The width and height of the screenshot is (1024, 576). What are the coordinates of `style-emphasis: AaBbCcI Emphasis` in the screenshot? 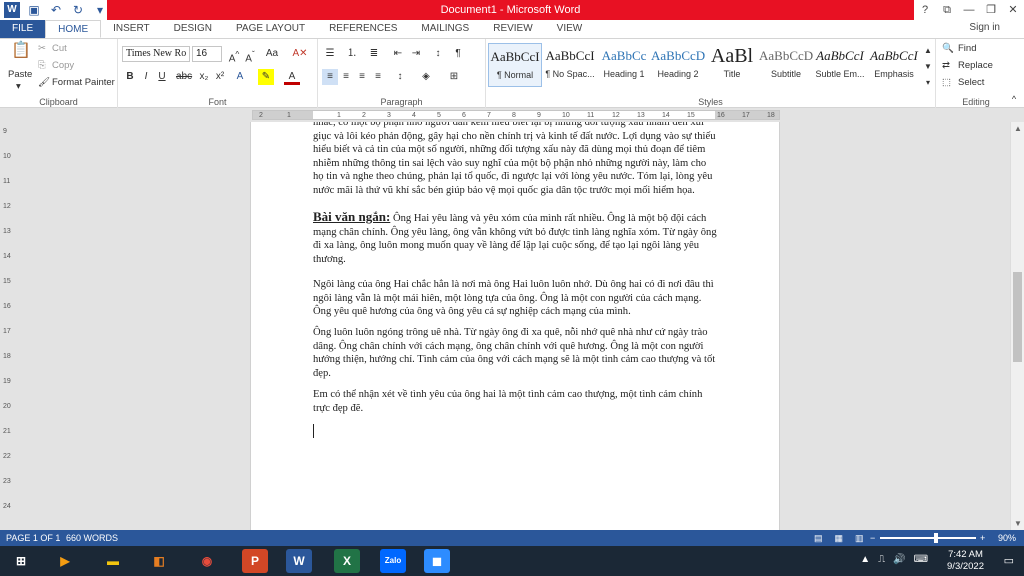 It's located at (894, 65).